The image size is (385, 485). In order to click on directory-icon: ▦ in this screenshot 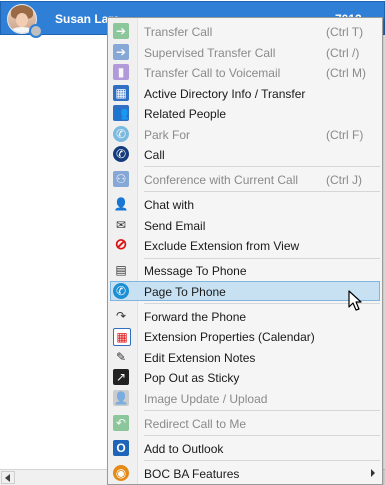, I will do `click(121, 92)`.